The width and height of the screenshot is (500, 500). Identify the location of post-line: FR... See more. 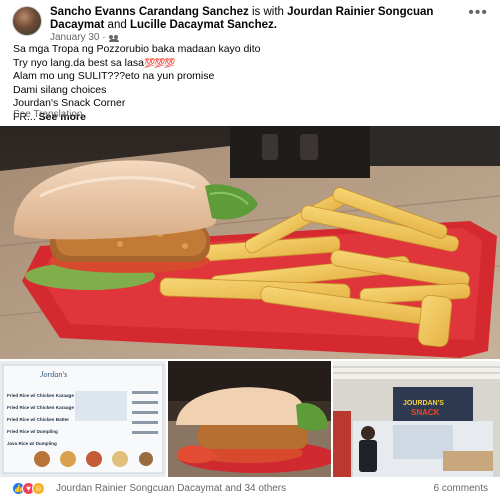
(49, 116).